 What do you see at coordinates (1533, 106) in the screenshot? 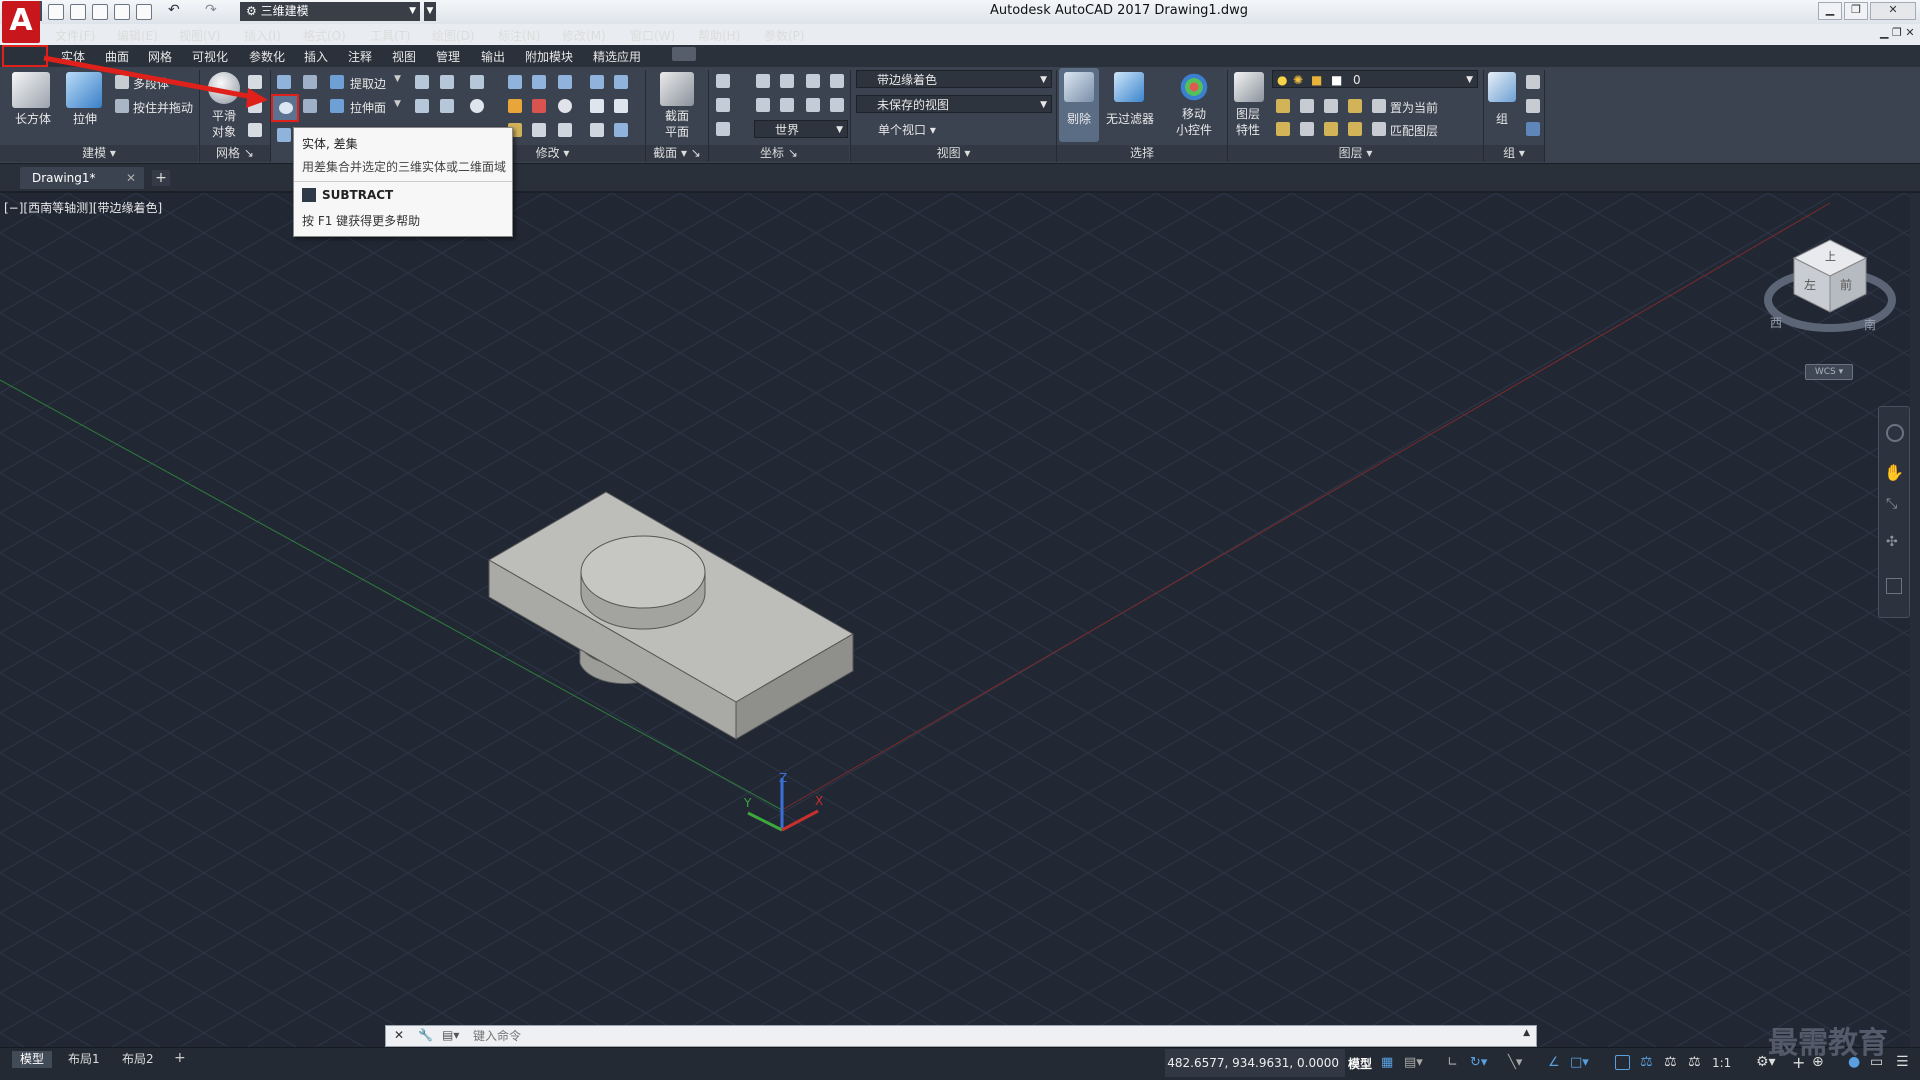
I see `group-edit-icon` at bounding box center [1533, 106].